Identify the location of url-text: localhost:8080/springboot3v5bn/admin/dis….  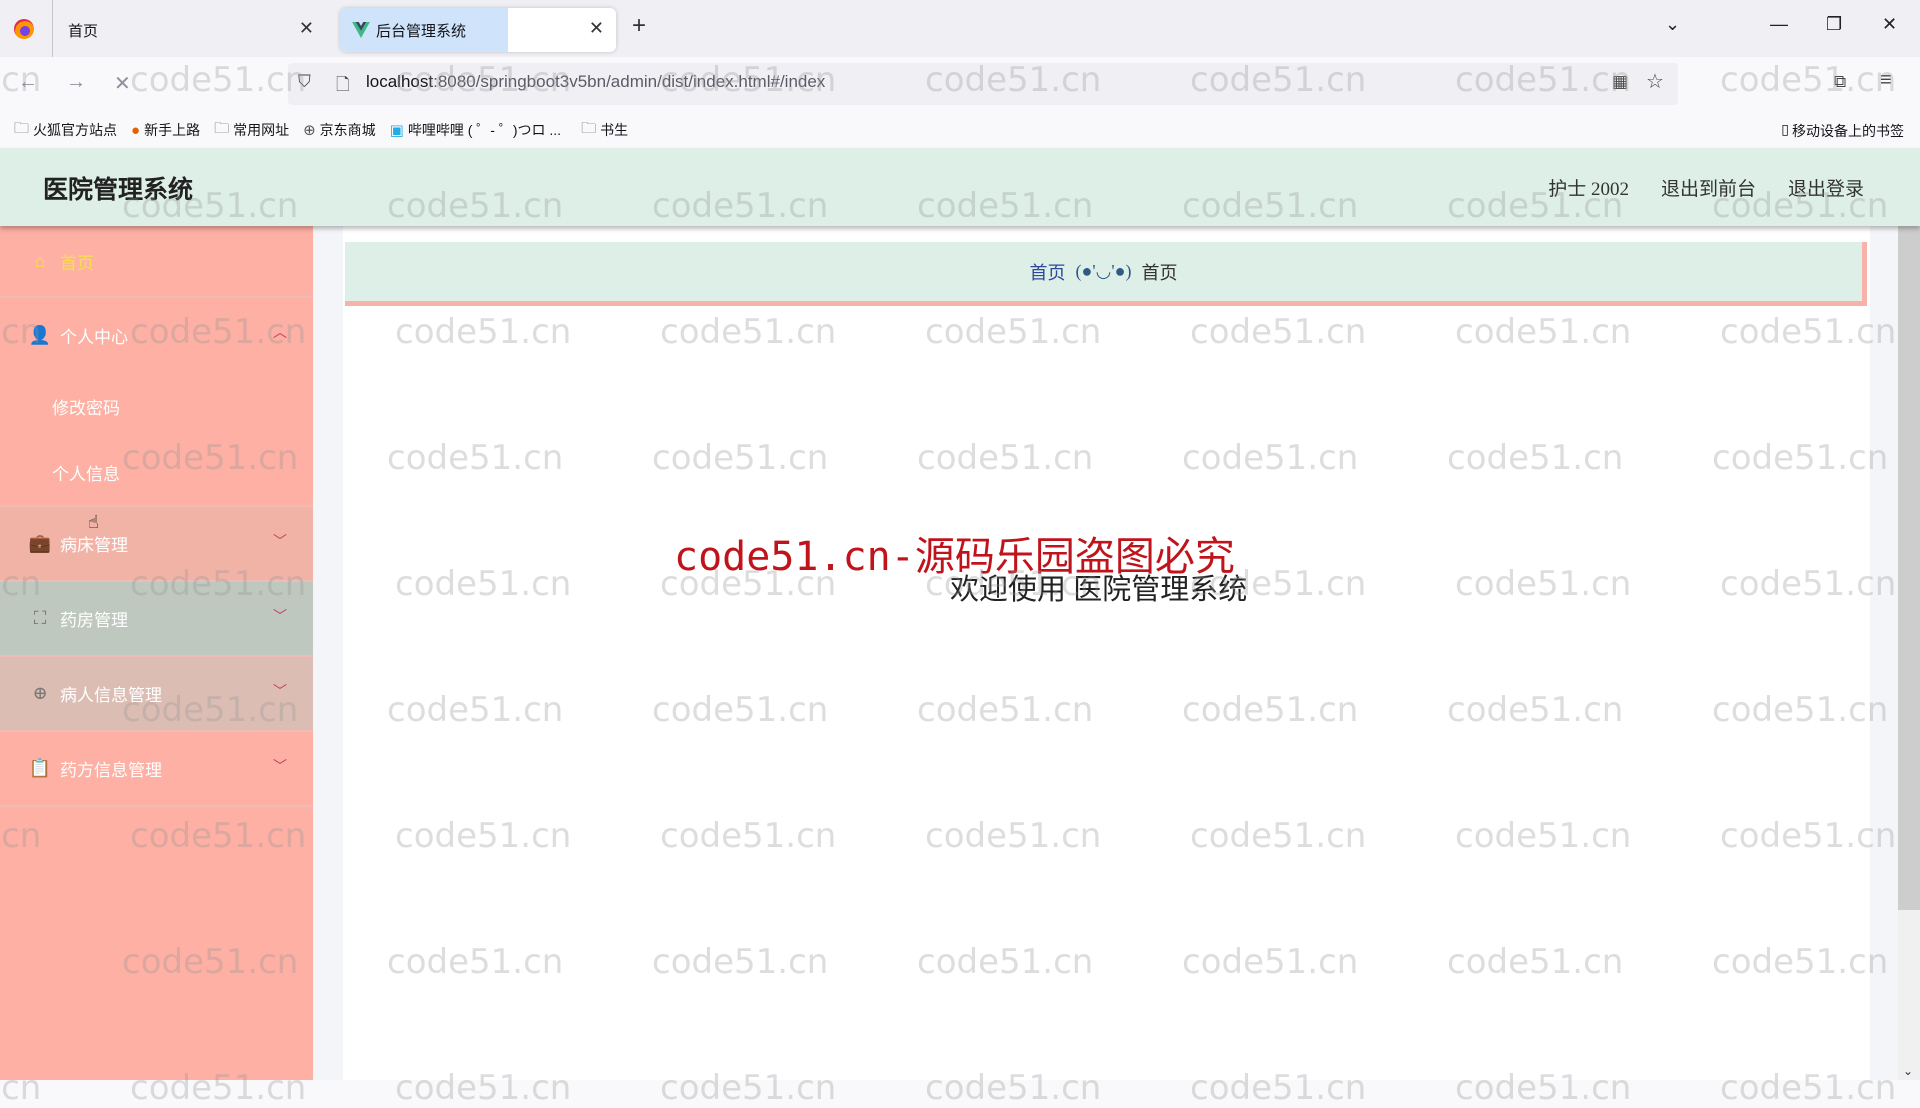
(595, 82).